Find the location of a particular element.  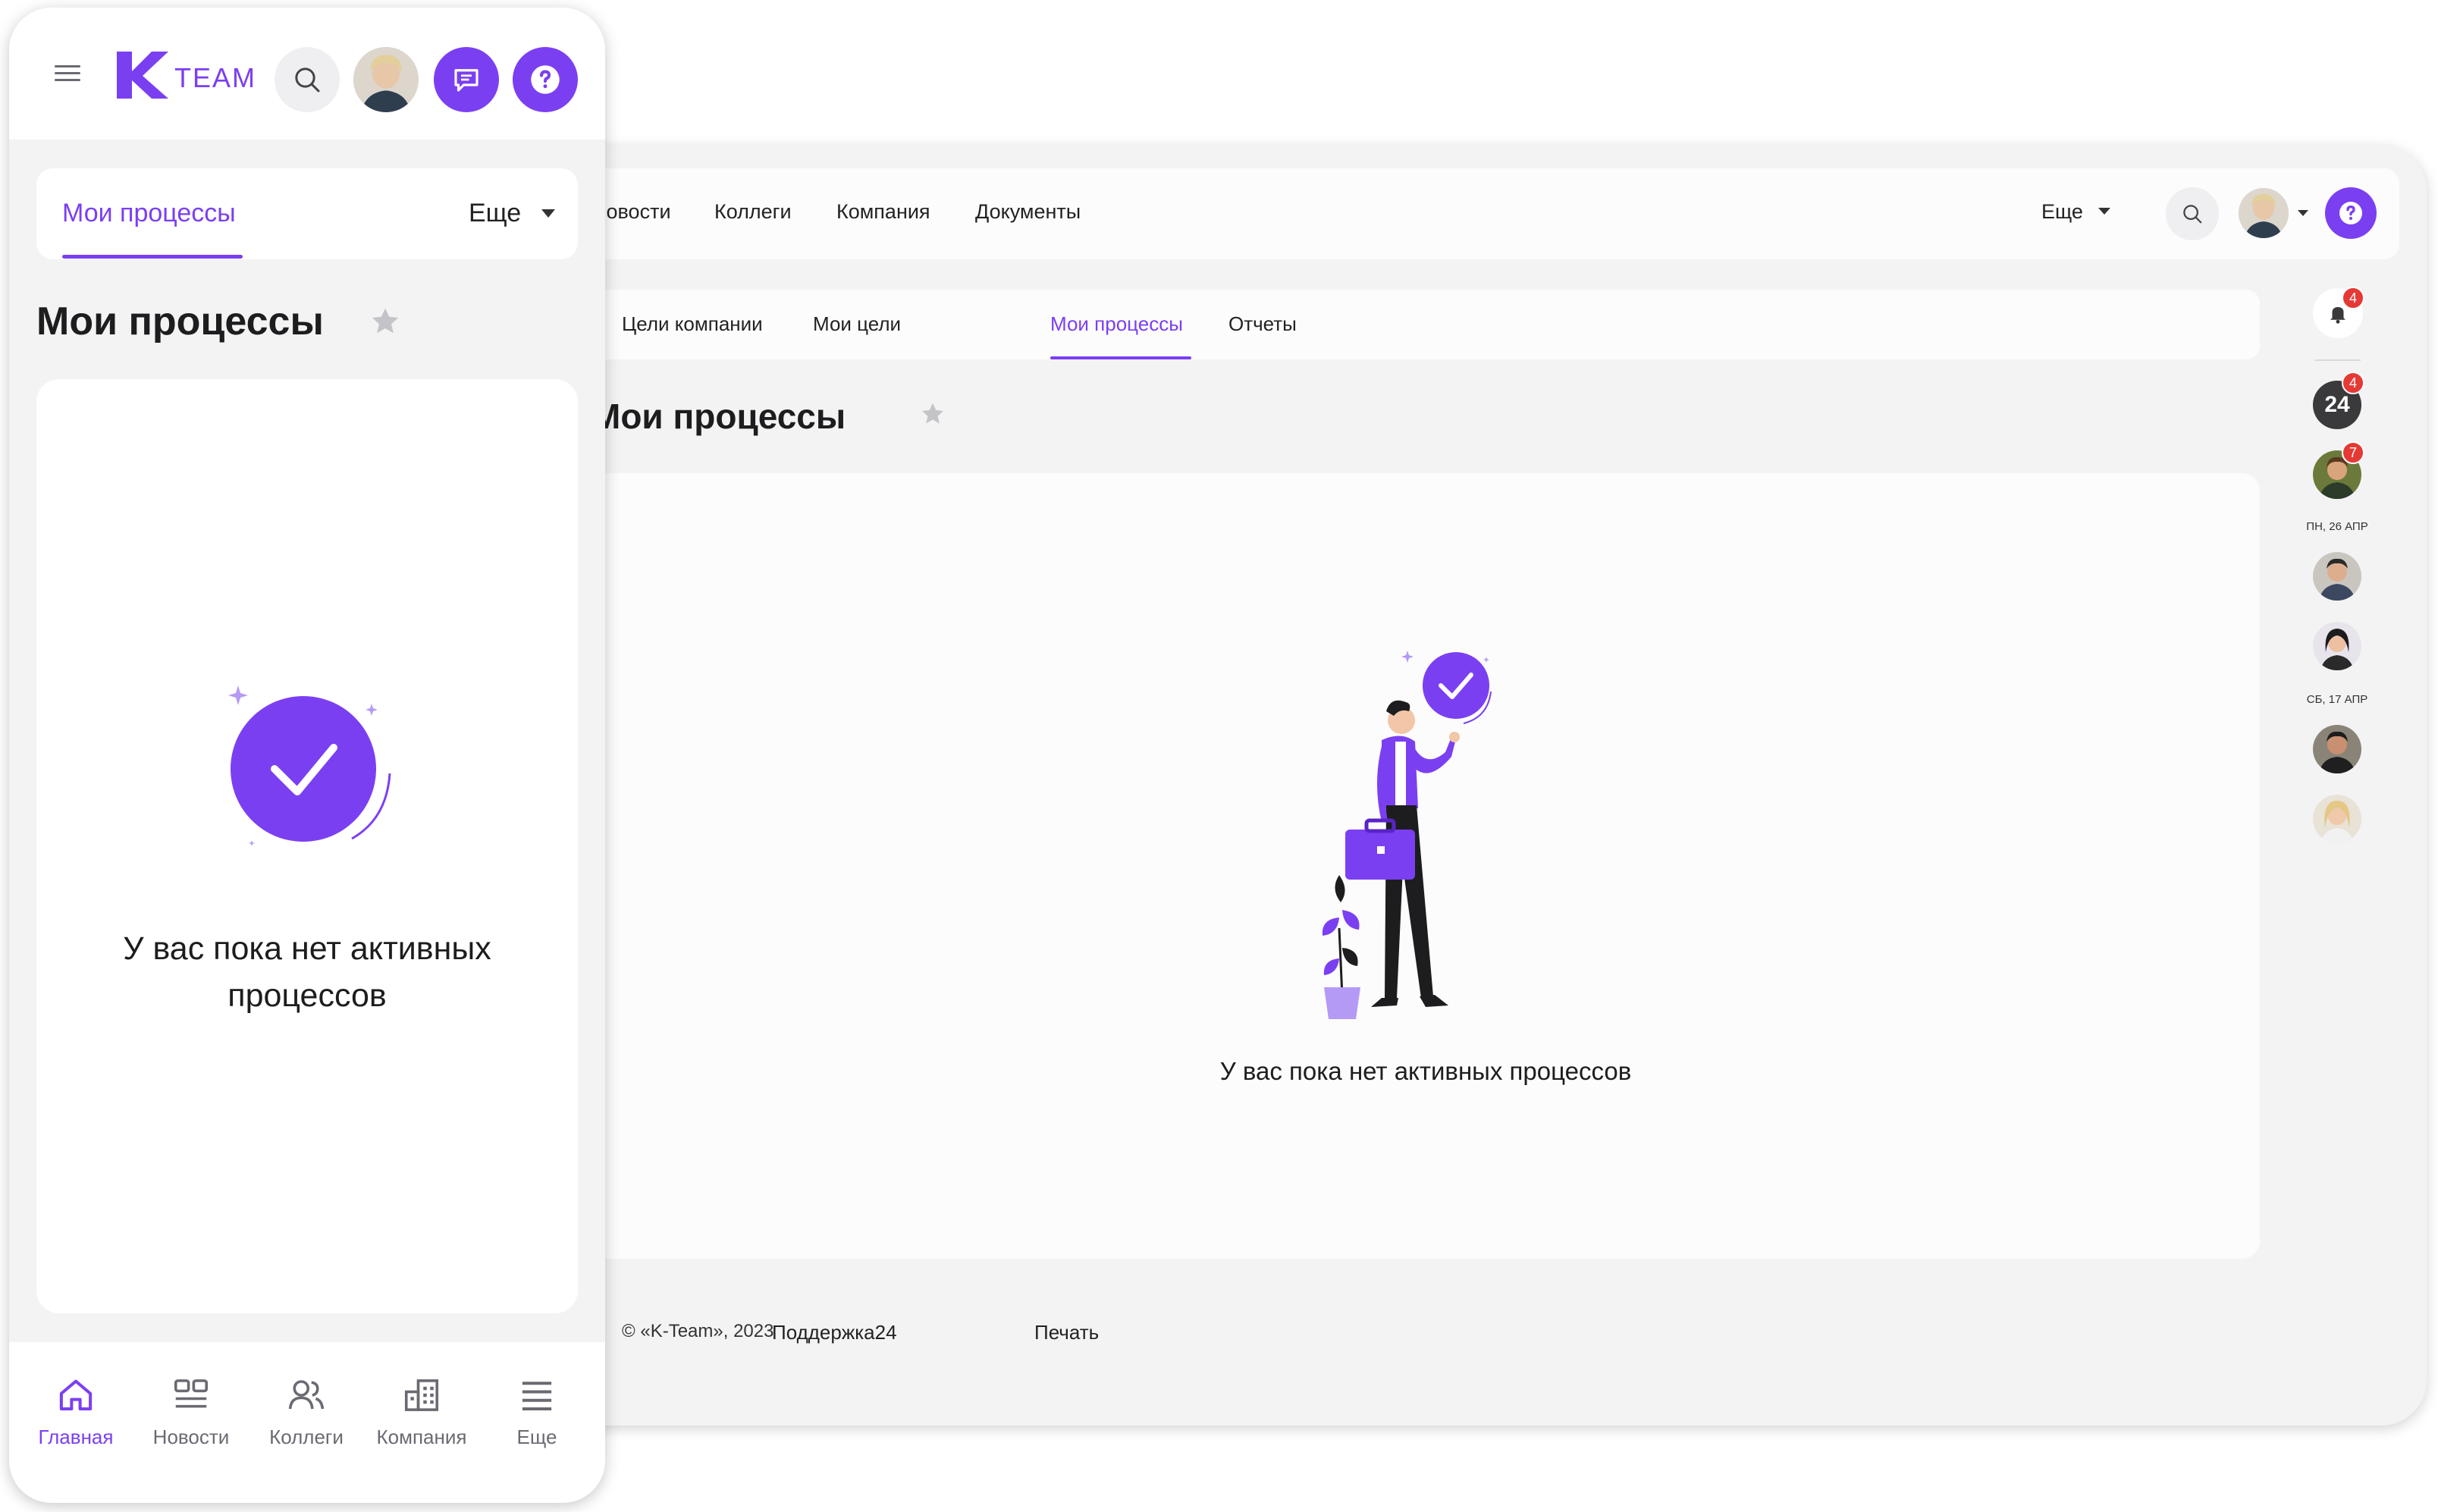

processes-empty-card: У вас пока нет активных процессов is located at coordinates (307, 846).